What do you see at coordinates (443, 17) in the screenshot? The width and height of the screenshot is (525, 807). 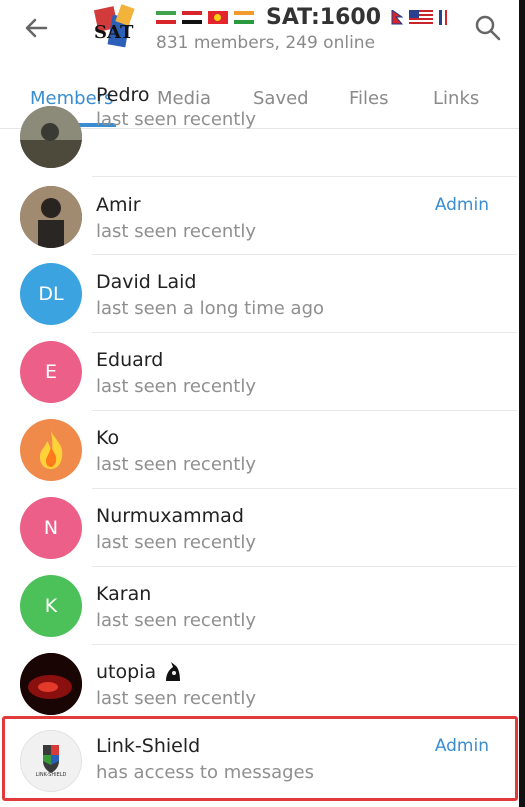 I see `flag-france-icon` at bounding box center [443, 17].